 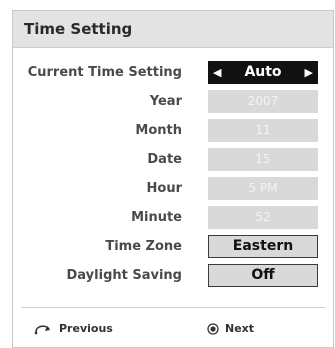 I want to click on row-current-time-setting: Current Time Setting ◀ Auto ▶, so click(x=173, y=72).